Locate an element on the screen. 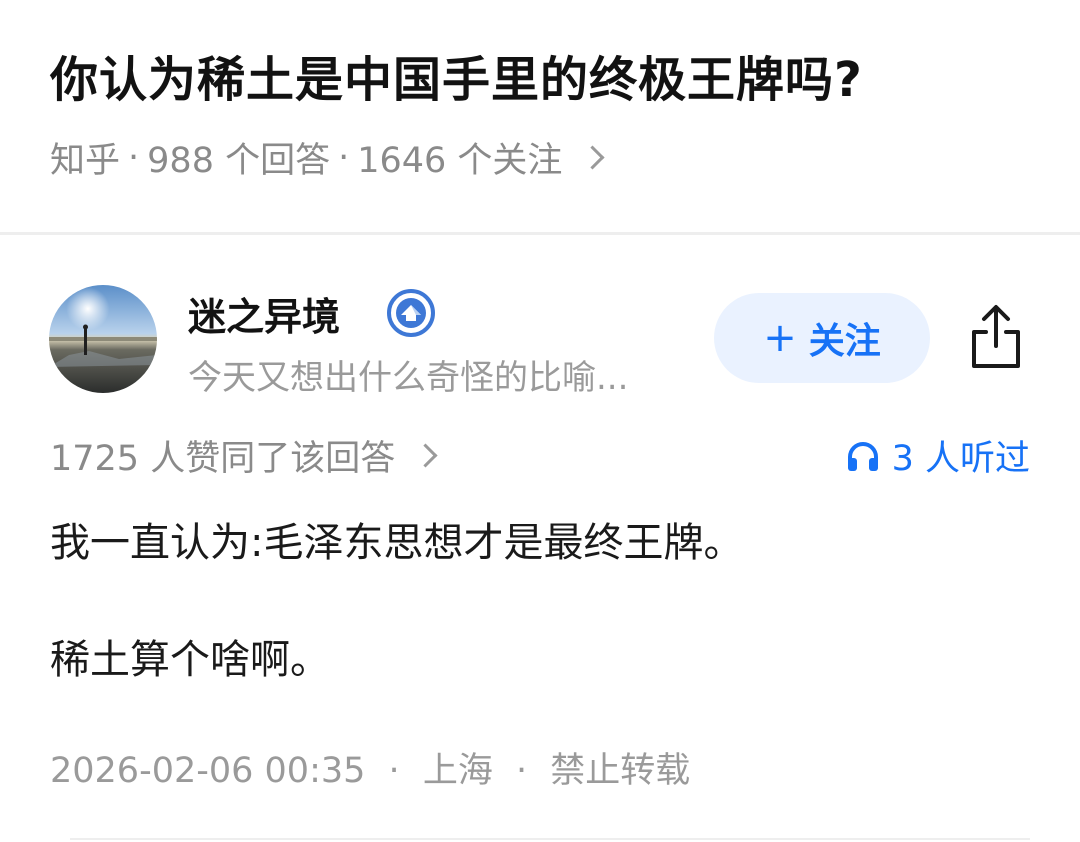 This screenshot has width=1080, height=842. share-icon is located at coordinates (996, 337).